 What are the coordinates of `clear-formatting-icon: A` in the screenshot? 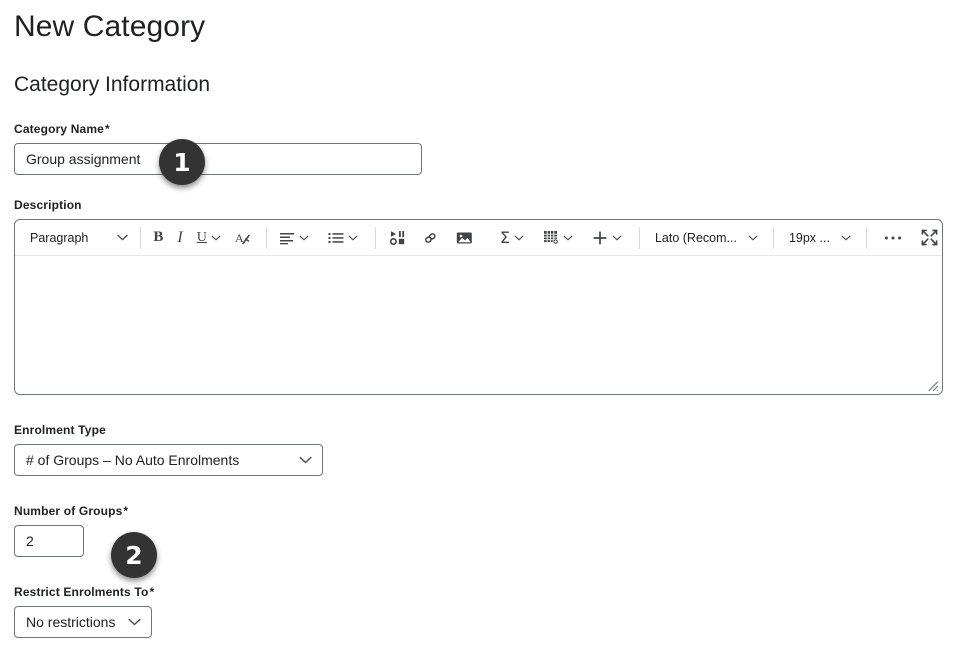 It's located at (242, 238).